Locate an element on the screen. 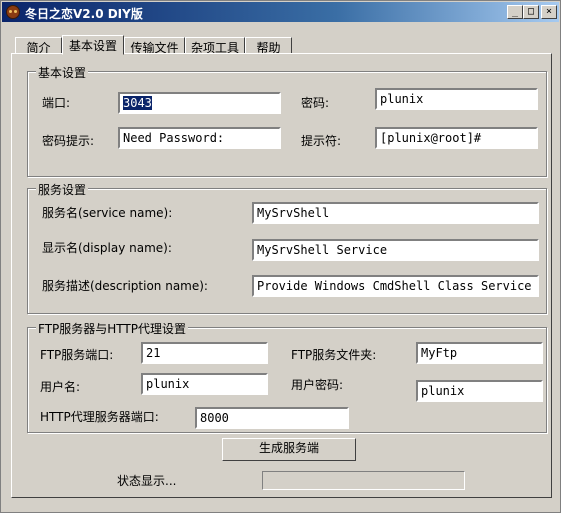 Image resolution: width=561 pixels, height=513 pixels. basic-settings-title: 基本设置 is located at coordinates (62, 72).